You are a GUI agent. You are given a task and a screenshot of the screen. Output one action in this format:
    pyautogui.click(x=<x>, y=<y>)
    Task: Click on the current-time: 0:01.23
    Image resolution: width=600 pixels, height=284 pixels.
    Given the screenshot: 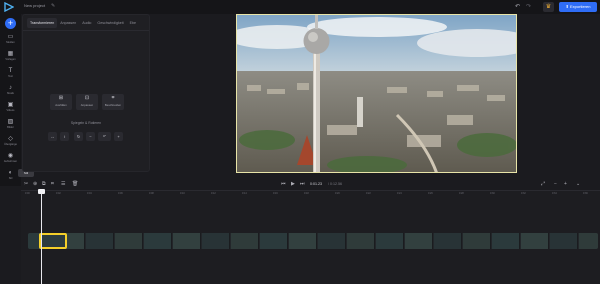 What is the action you would take?
    pyautogui.click(x=316, y=184)
    